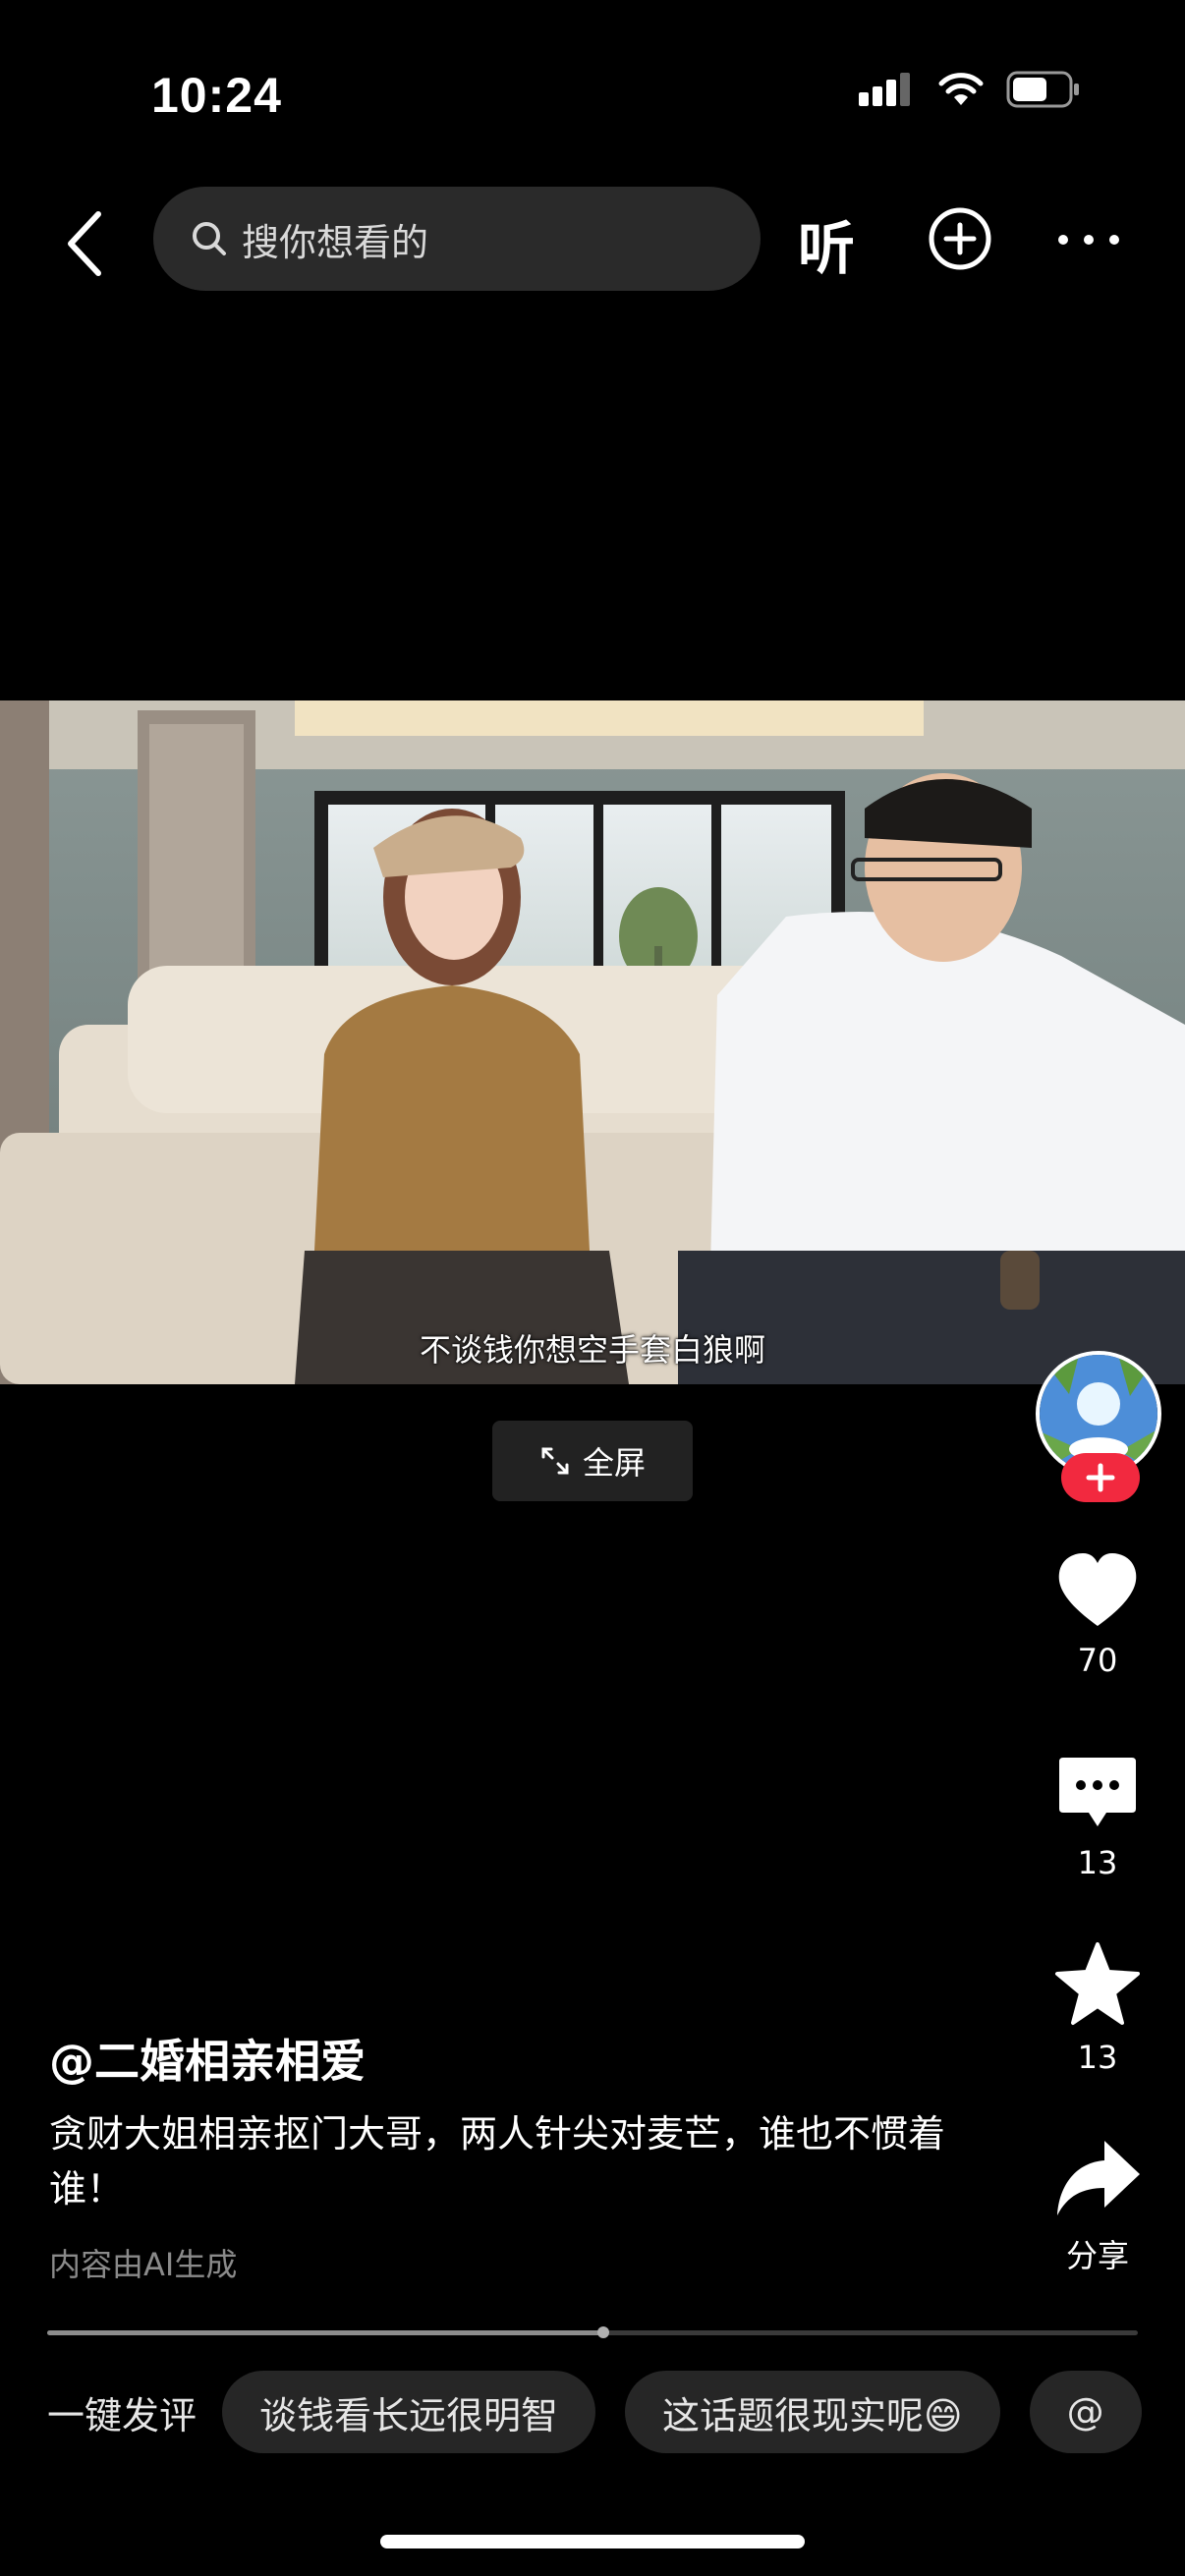  I want to click on quick-comment-chip: @, so click(1085, 2412).